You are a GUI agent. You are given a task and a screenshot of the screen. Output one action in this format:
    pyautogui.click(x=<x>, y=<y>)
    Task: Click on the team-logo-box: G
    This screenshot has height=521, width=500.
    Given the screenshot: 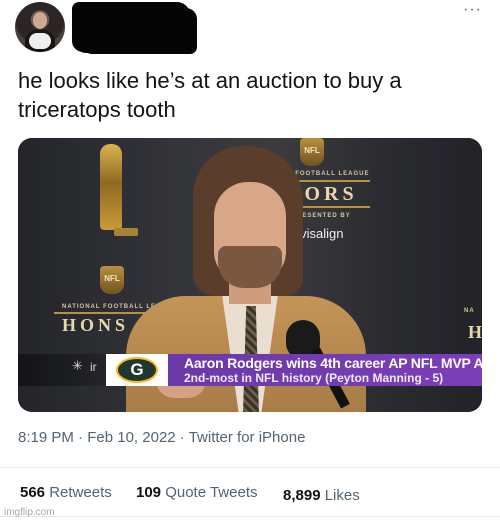 What is the action you would take?
    pyautogui.click(x=137, y=370)
    